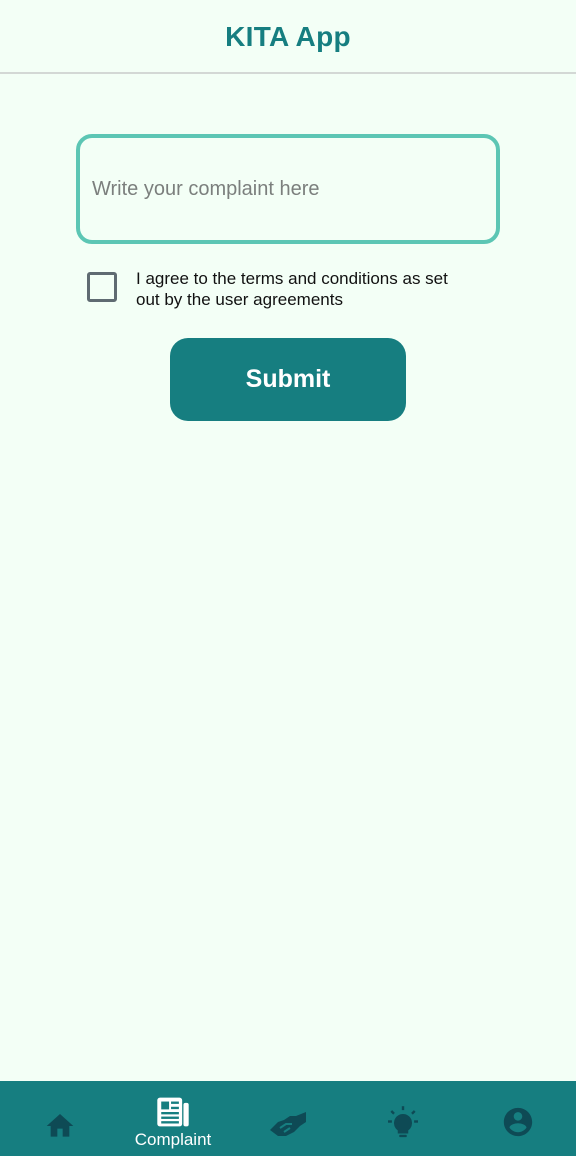 The image size is (576, 1156). I want to click on bottom-navigation-bar: Complaint, so click(288, 1118).